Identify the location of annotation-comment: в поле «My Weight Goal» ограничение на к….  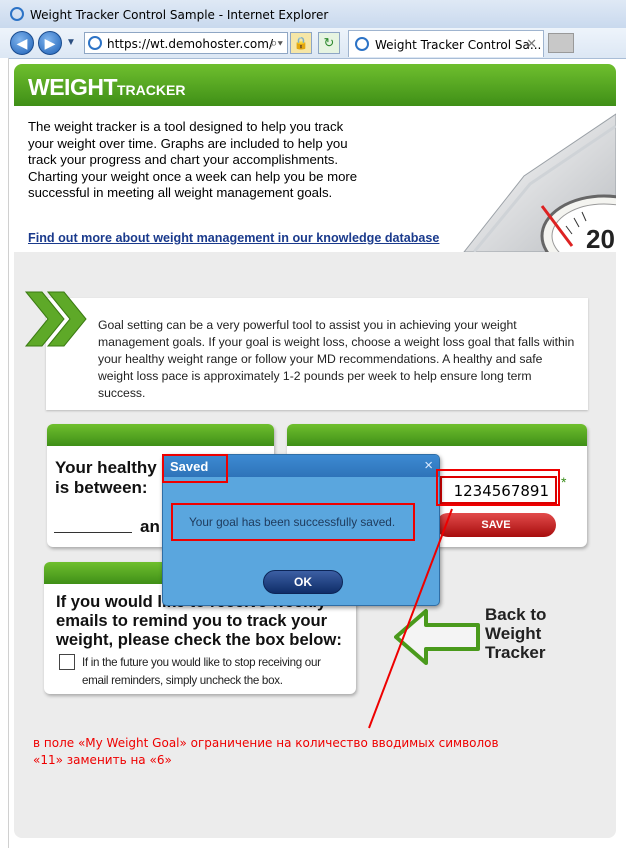
(266, 751).